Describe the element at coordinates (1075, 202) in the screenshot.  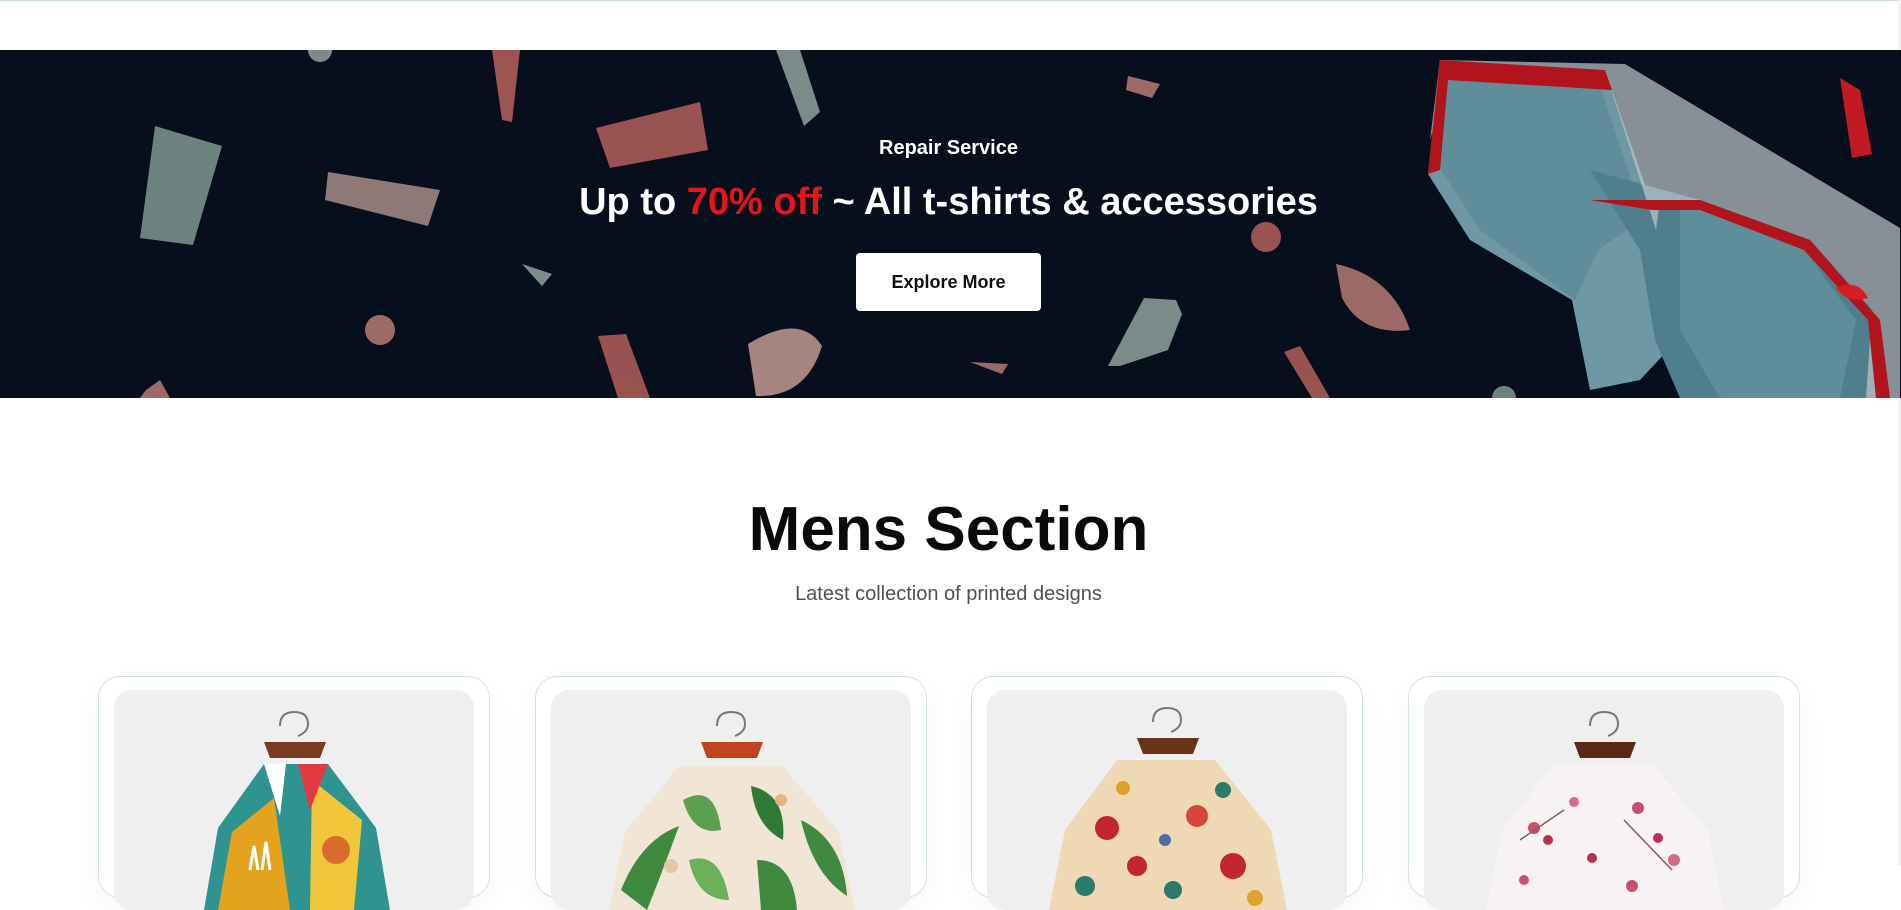
I see `headline-suffix: ~ All t-shirts & accessories` at that location.